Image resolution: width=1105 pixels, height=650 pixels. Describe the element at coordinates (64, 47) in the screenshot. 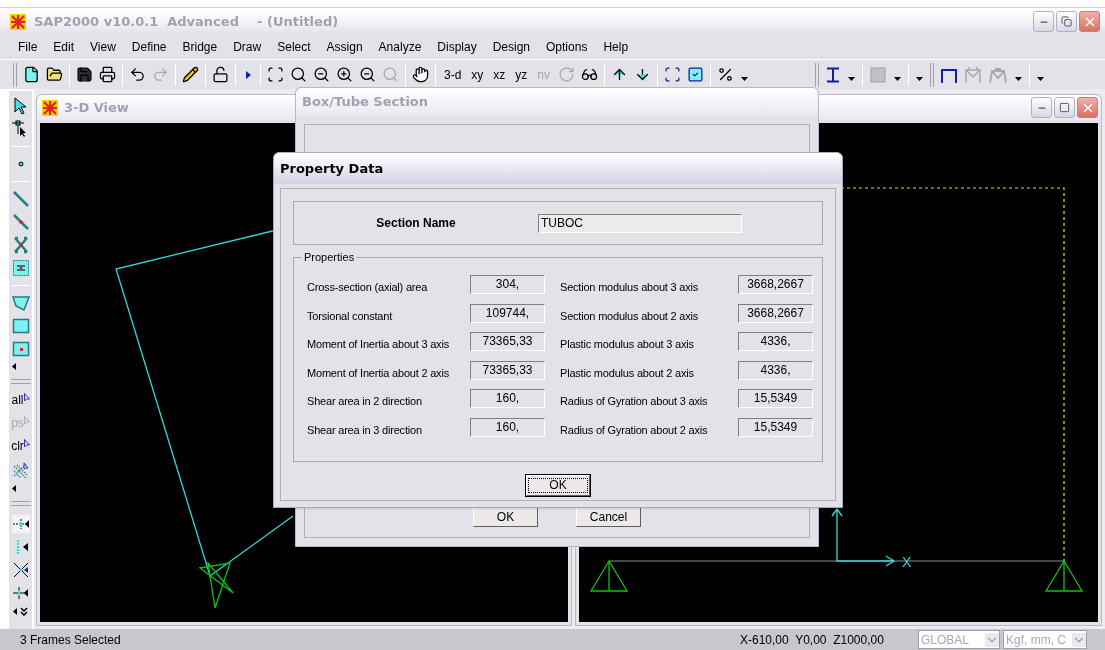

I see `menu-item: Edit` at that location.